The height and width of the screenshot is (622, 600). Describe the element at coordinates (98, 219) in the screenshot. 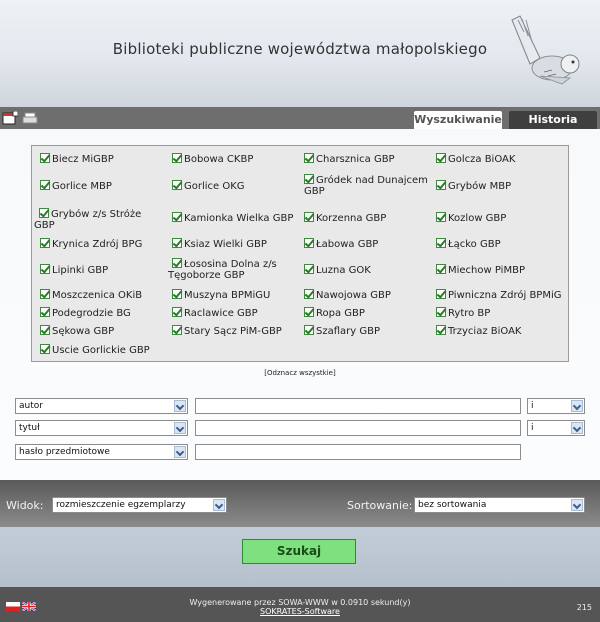

I see `library-checkbox: Grybów z/s Stróże GBP` at that location.